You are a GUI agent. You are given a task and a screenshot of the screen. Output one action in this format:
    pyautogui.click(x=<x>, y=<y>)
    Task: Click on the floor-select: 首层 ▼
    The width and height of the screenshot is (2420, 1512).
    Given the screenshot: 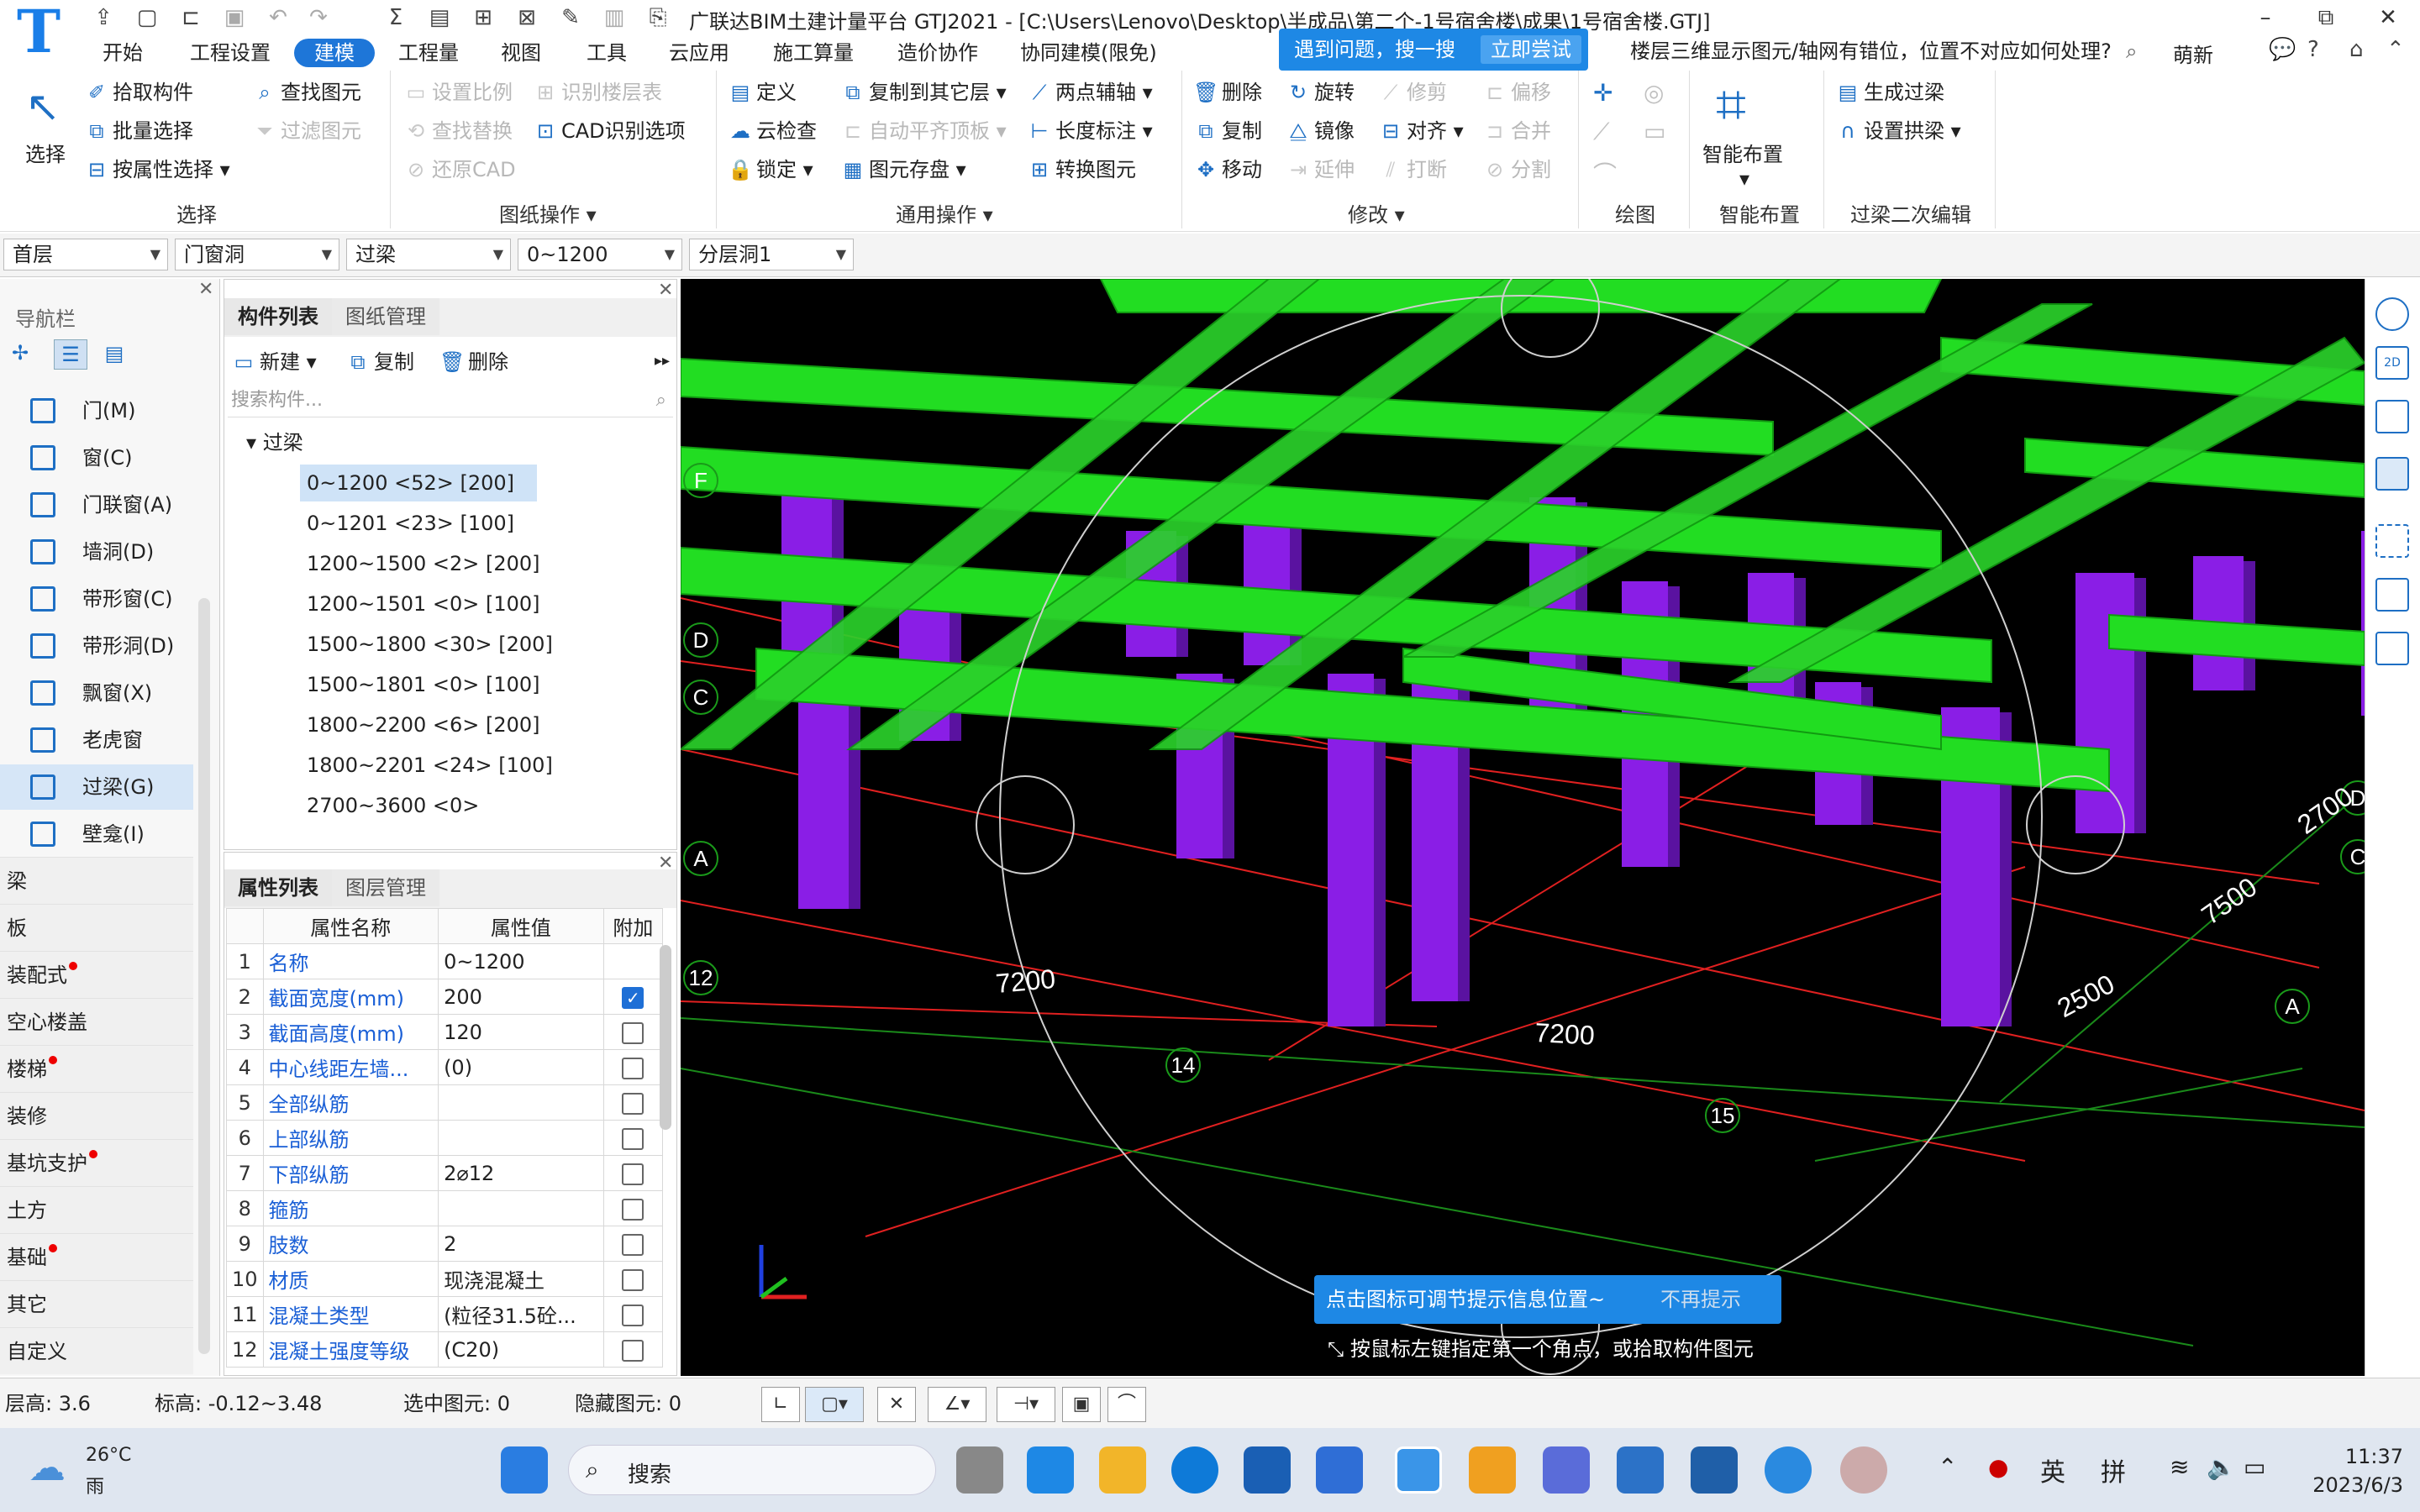 What is the action you would take?
    pyautogui.click(x=85, y=254)
    